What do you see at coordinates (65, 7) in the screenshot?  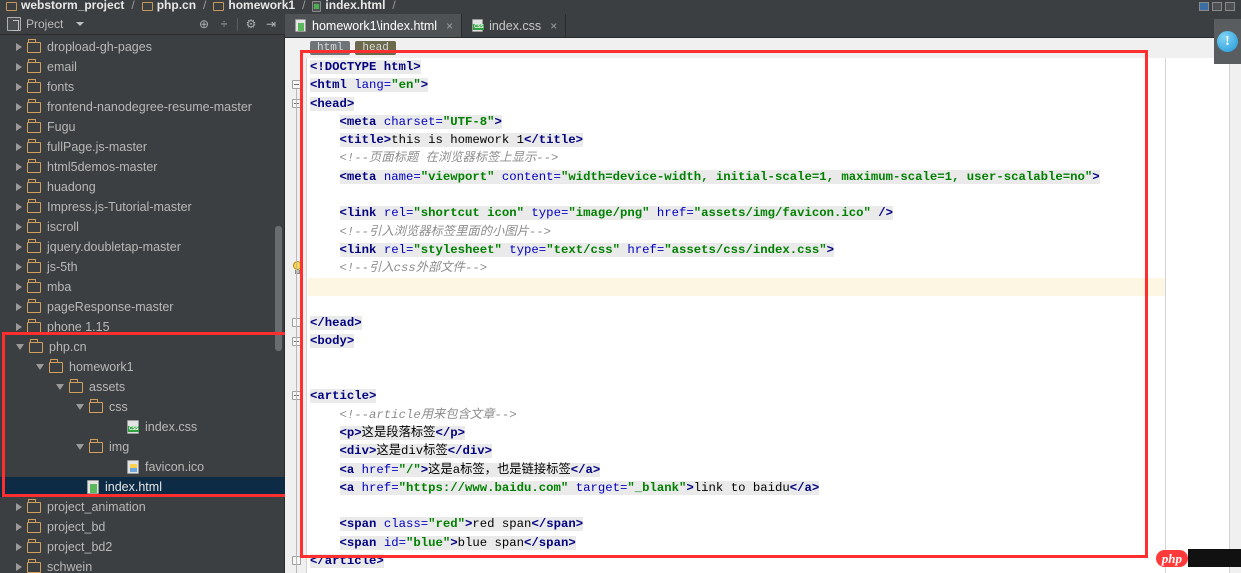 I see `breadcrumb-item-0: webstorm_project` at bounding box center [65, 7].